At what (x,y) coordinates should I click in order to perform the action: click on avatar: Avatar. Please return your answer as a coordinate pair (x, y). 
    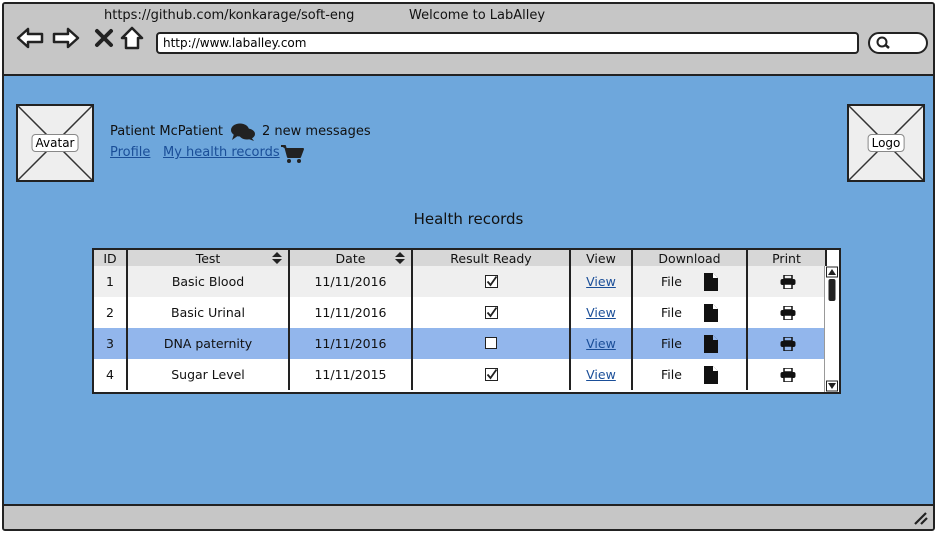
    Looking at the image, I should click on (55, 143).